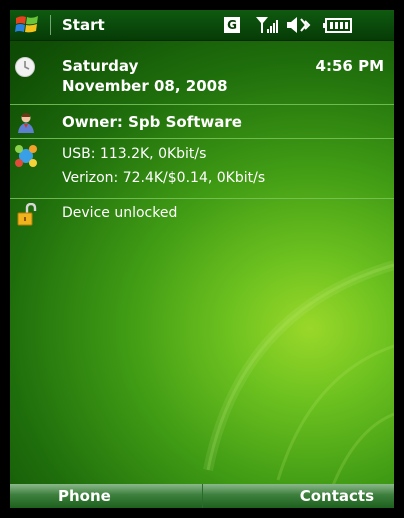  I want to click on phone-softkey: Phone, so click(84, 496).